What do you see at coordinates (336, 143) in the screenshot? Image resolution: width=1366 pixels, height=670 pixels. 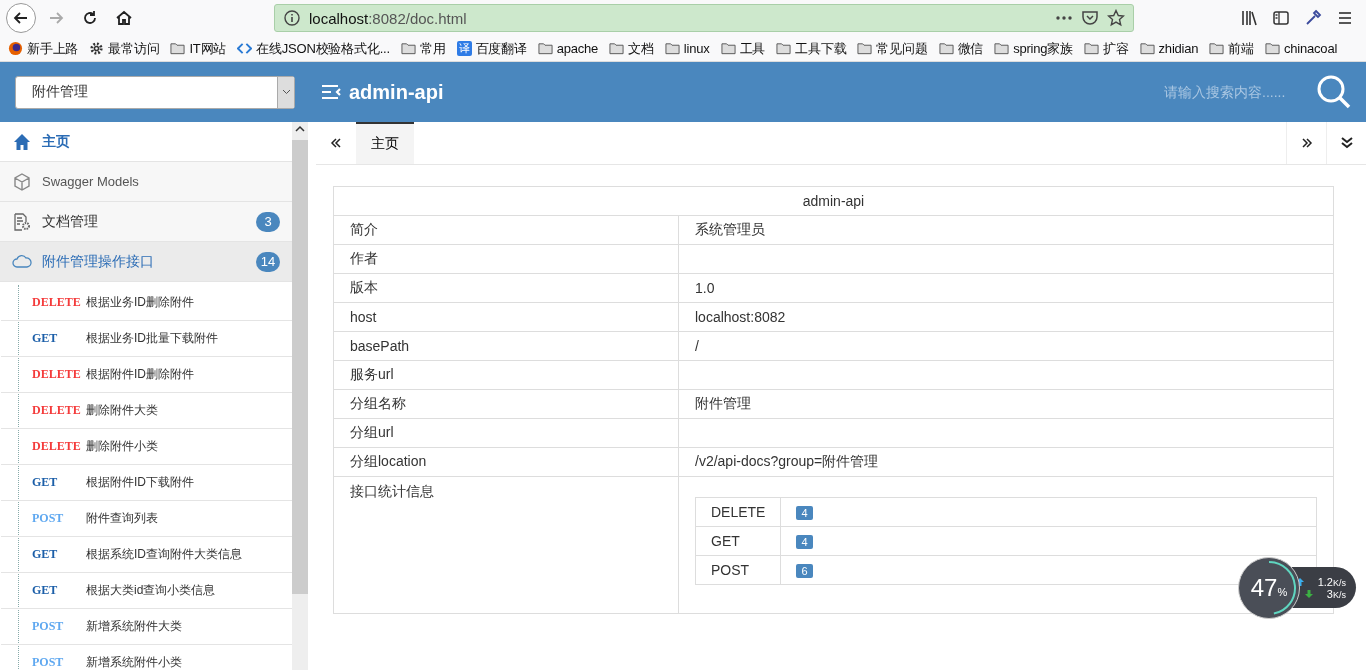 I see `double-chevron-left-icon` at bounding box center [336, 143].